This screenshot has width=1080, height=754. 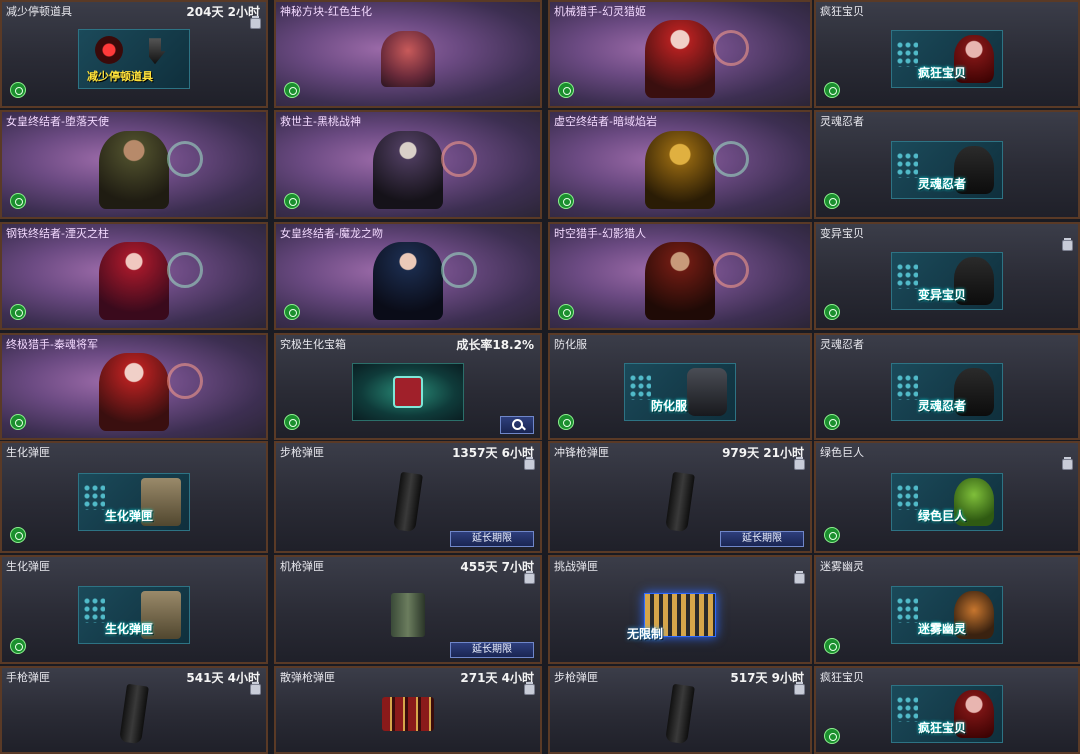 I want to click on item-card: 步枪弹匣 517天 9小时, so click(x=680, y=710).